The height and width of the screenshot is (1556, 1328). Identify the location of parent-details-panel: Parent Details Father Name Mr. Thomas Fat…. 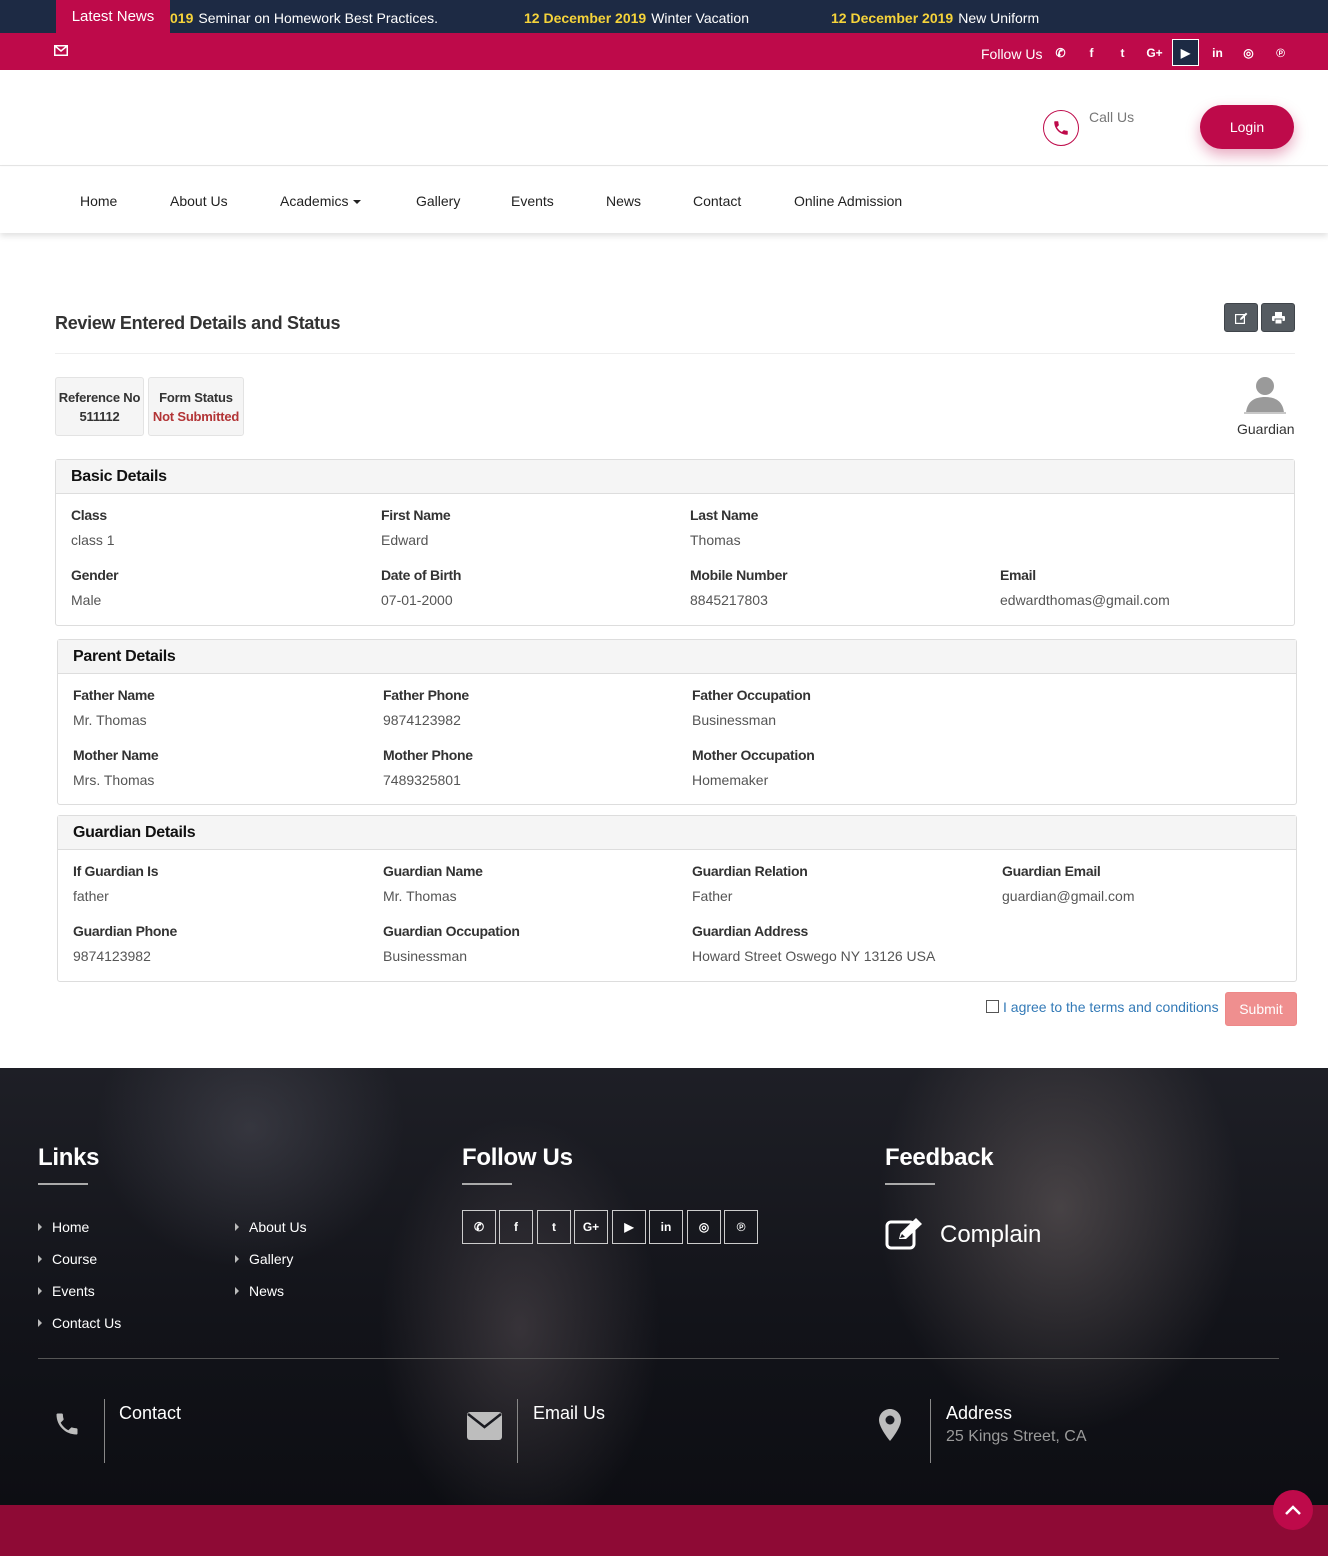
(677, 722).